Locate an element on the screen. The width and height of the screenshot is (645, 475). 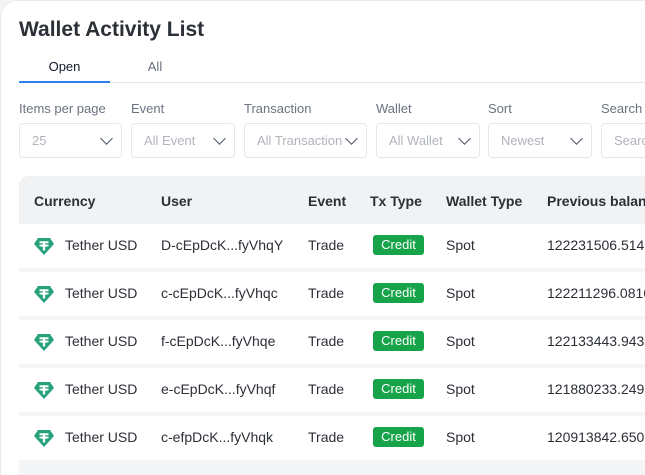
wallet-value: All Wallet is located at coordinates (416, 140).